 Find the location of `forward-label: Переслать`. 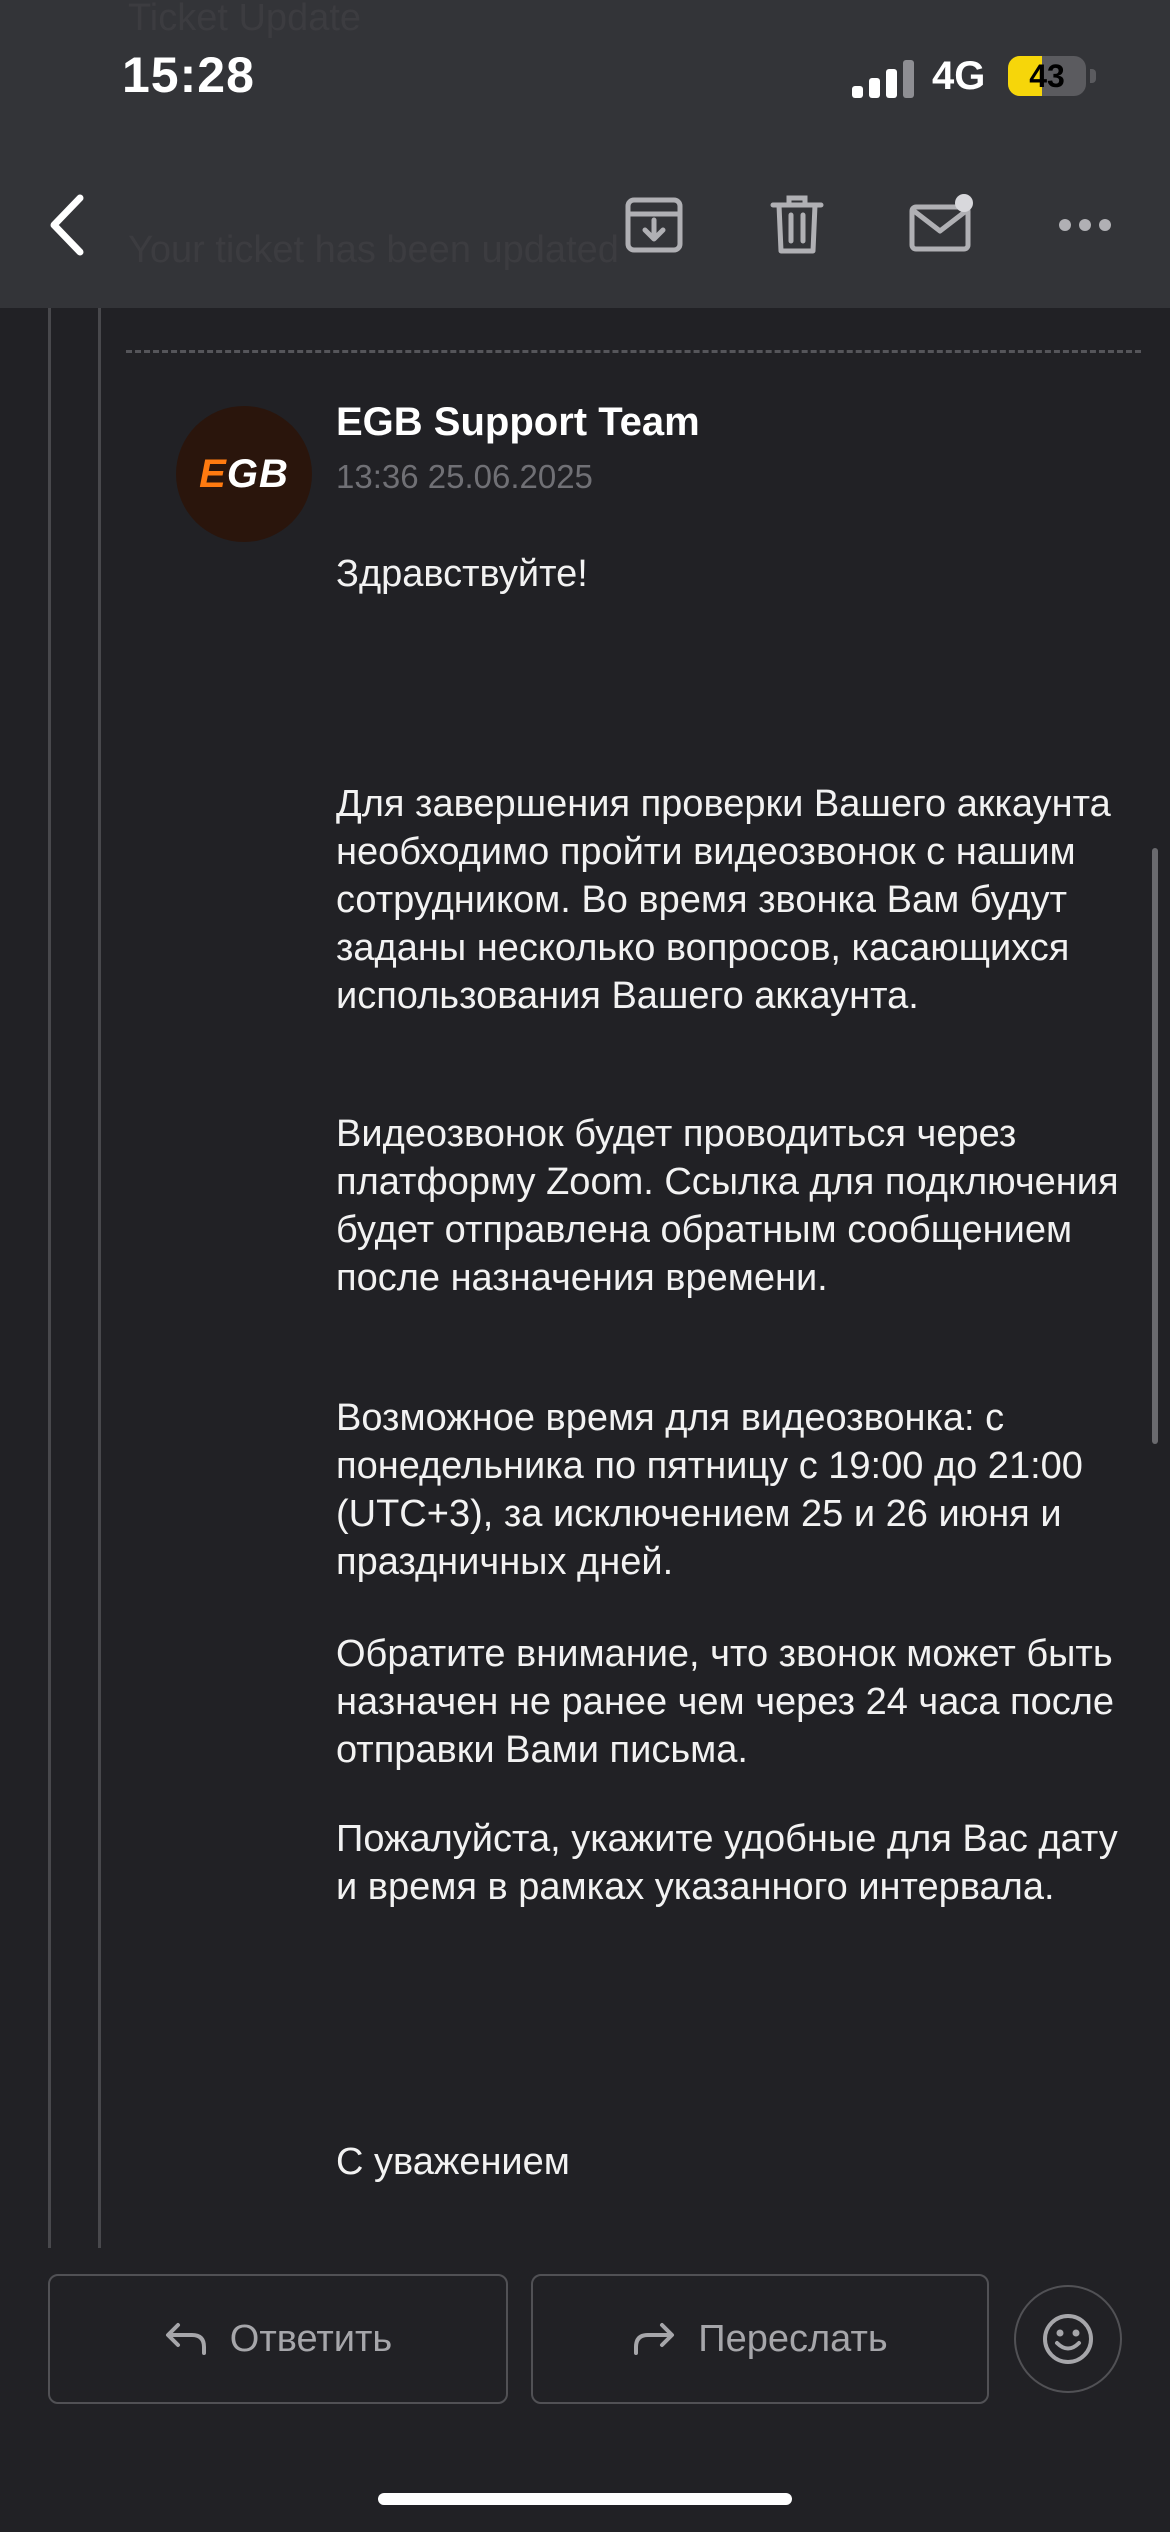

forward-label: Переслать is located at coordinates (793, 2338).